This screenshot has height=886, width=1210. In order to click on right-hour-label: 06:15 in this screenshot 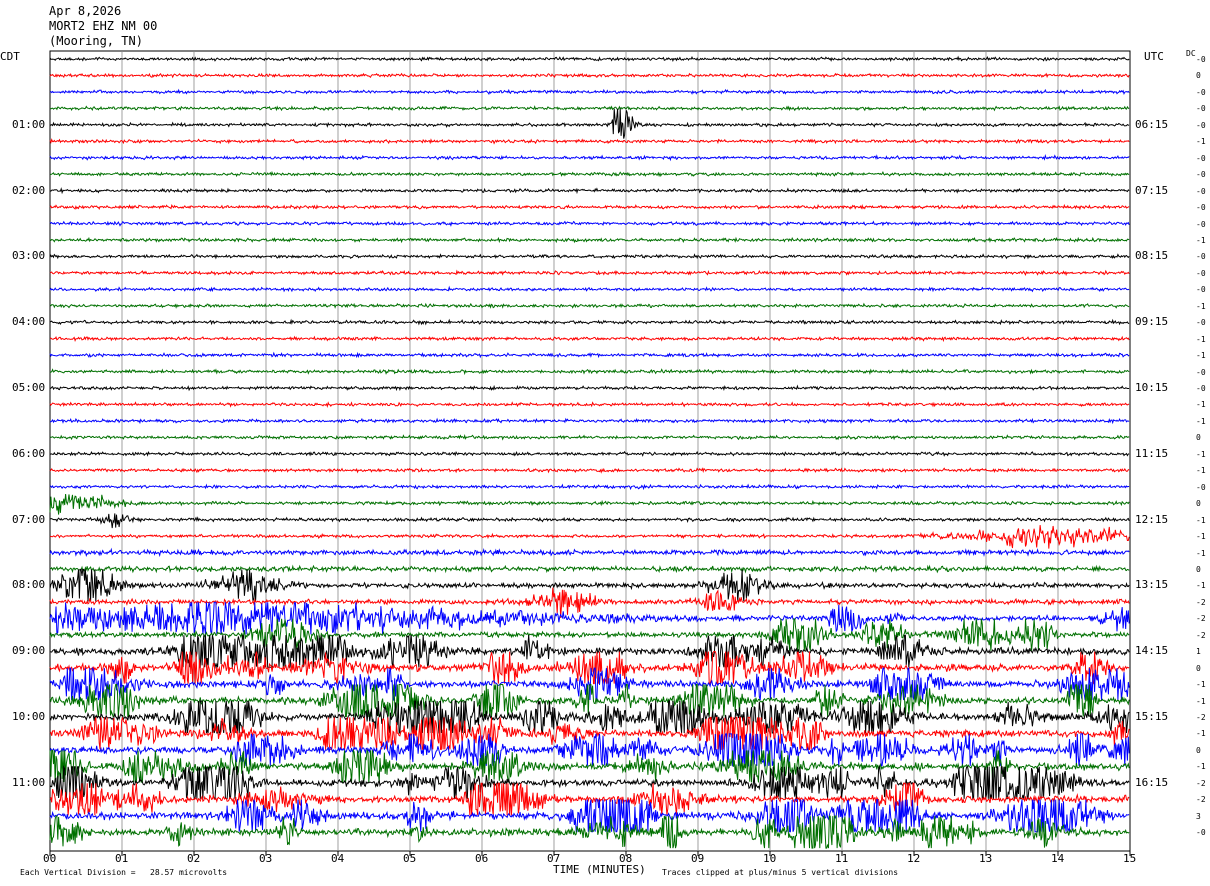, I will do `click(1152, 124)`.